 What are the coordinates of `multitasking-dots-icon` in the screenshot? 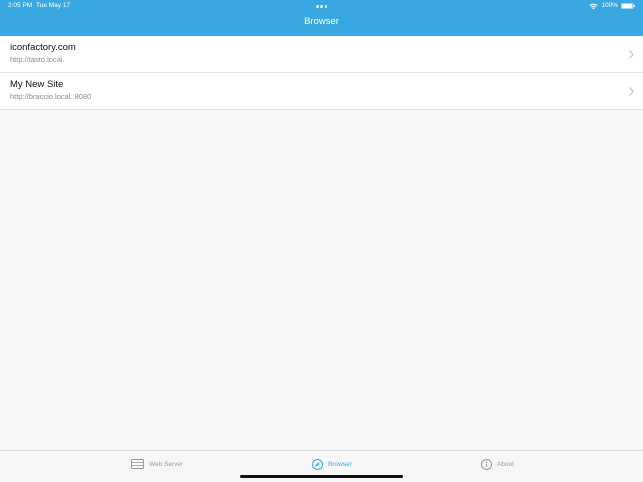 It's located at (321, 6).